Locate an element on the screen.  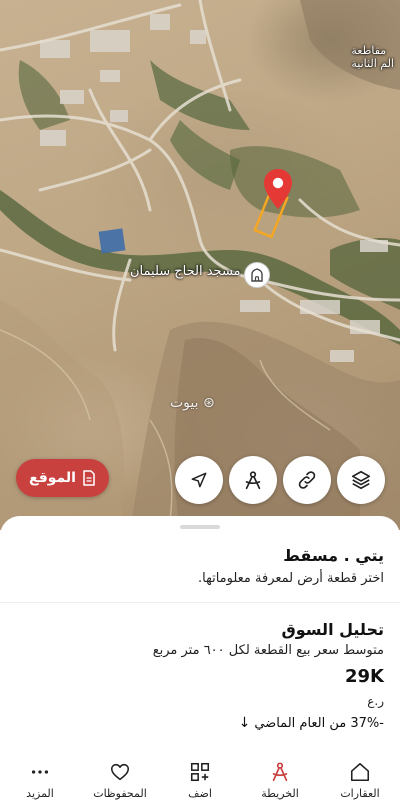
yearly-change-row: -37% من العام الماضي ↓ is located at coordinates (311, 723).